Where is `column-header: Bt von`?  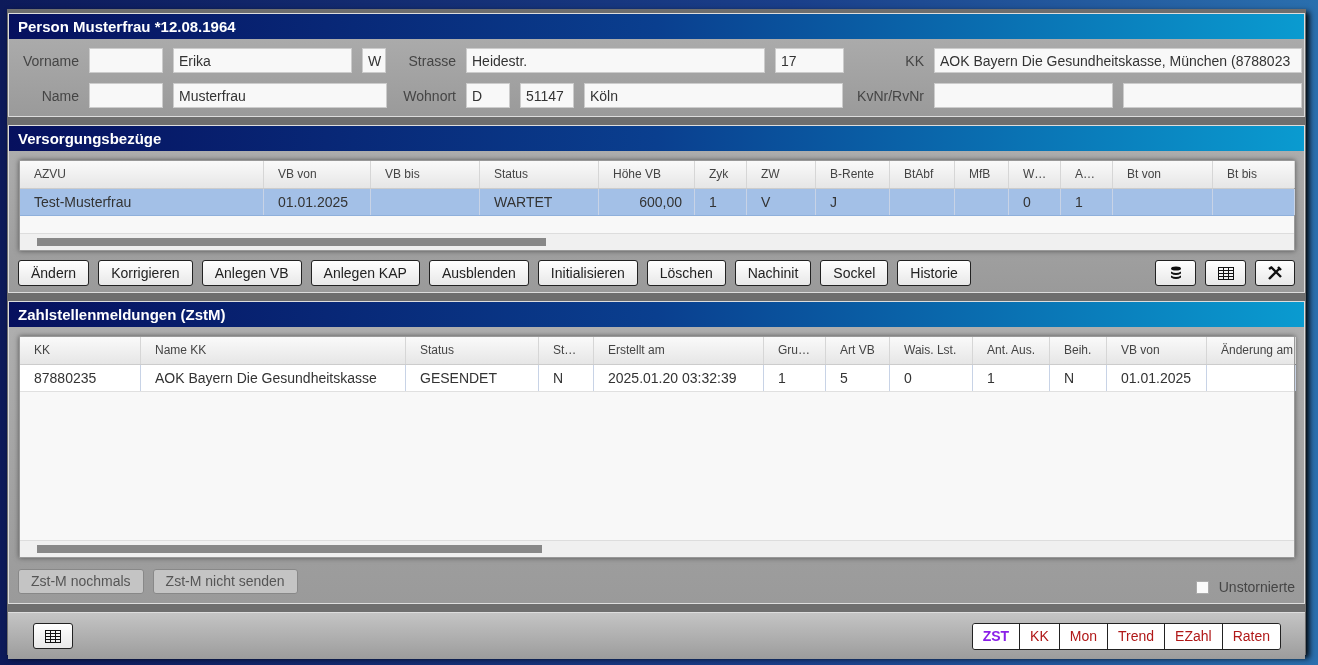
column-header: Bt von is located at coordinates (1163, 174).